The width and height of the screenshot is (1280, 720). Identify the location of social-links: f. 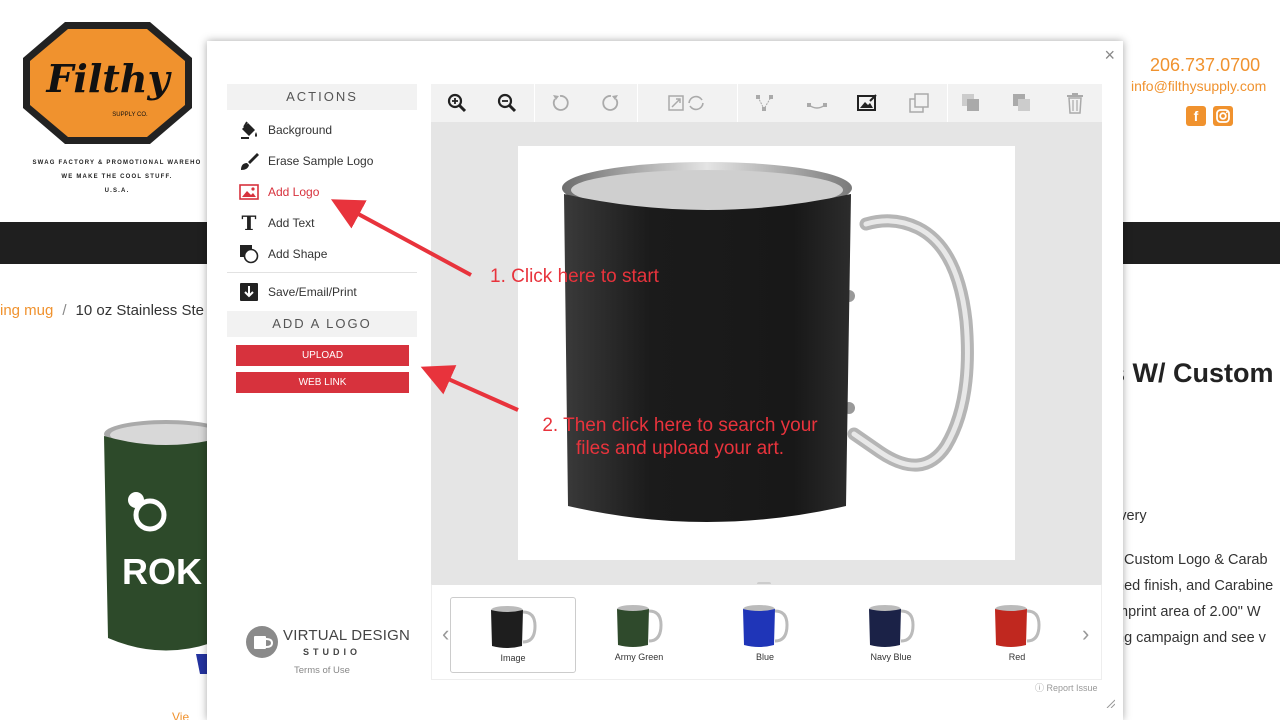
(1209, 116).